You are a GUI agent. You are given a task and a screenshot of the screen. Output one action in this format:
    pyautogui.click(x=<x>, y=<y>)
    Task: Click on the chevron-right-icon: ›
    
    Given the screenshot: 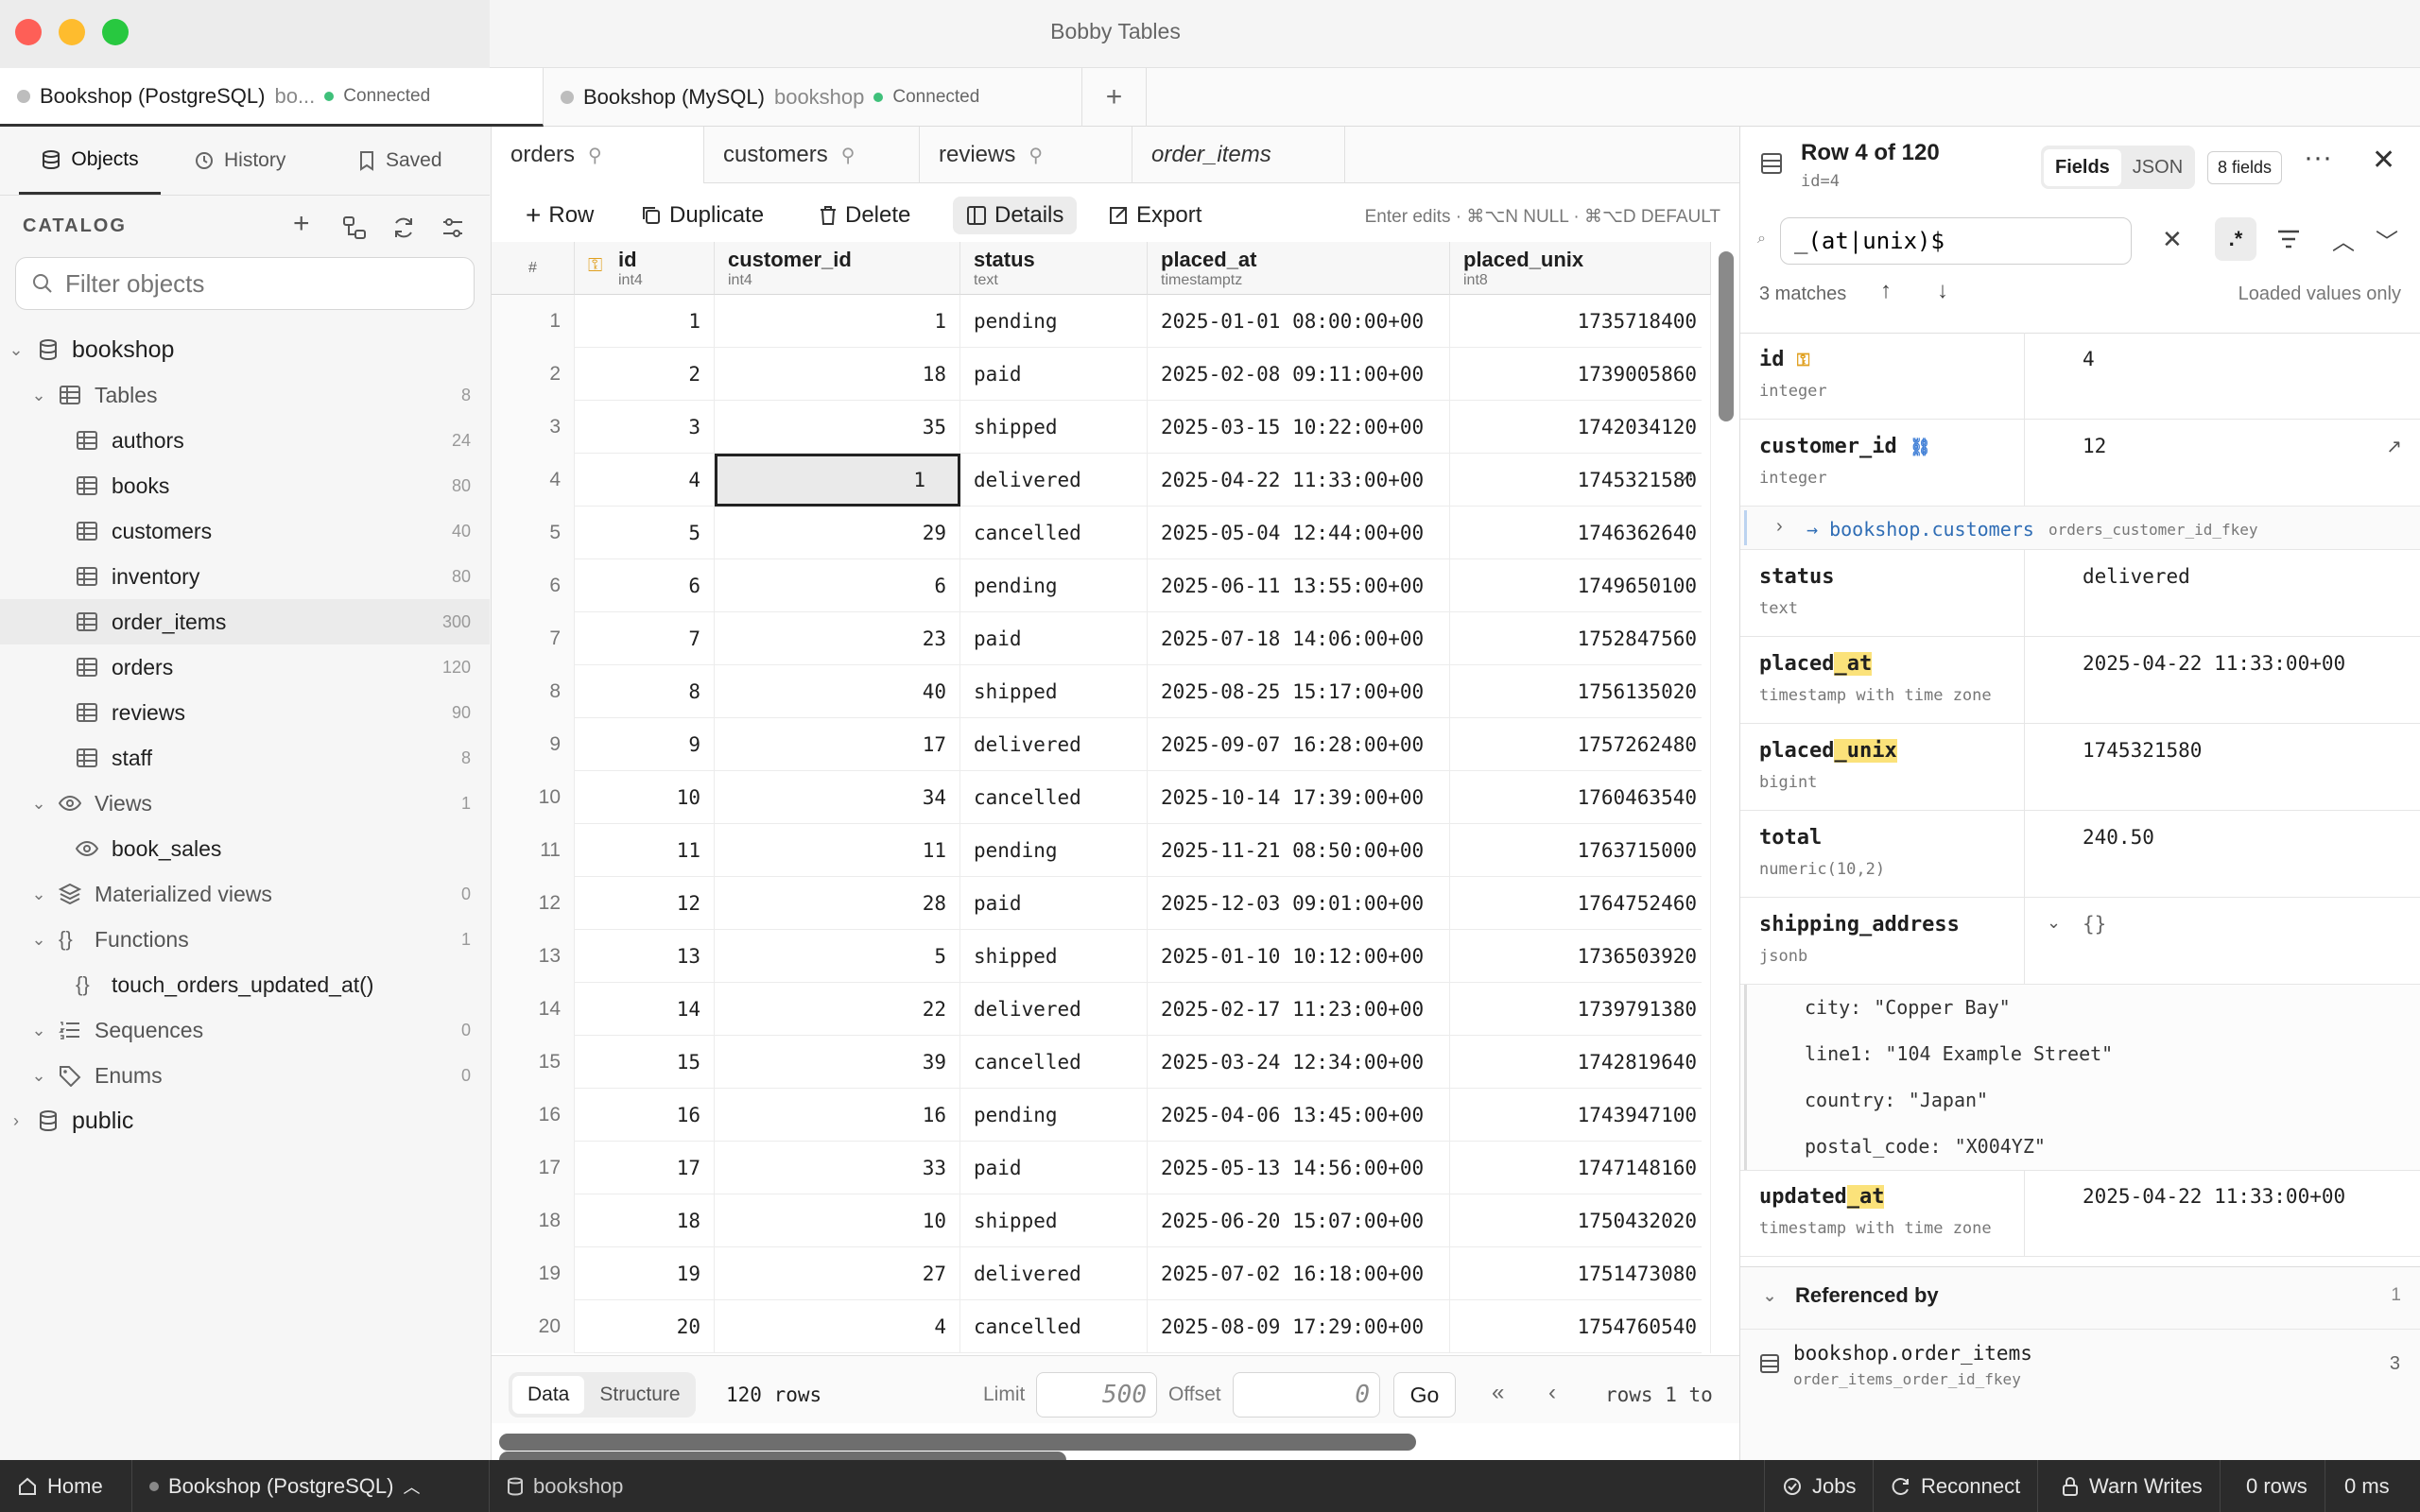 What is the action you would take?
    pyautogui.click(x=16, y=1121)
    